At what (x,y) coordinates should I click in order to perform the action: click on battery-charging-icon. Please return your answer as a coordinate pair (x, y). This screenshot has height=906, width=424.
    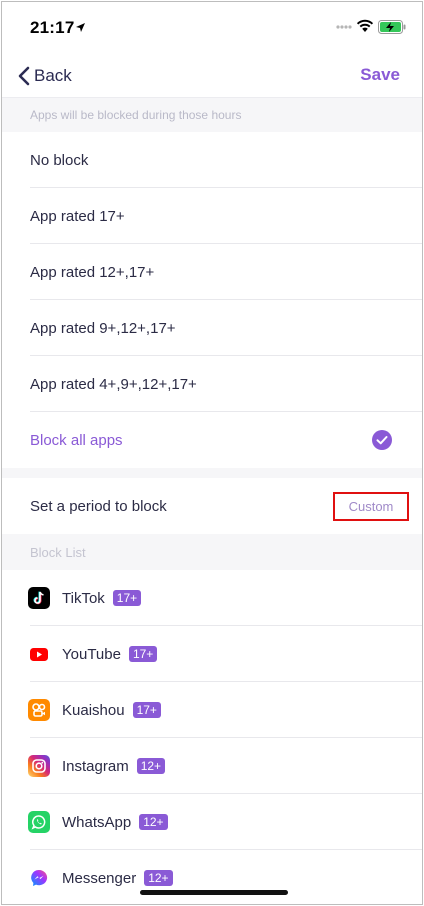
    Looking at the image, I should click on (392, 27).